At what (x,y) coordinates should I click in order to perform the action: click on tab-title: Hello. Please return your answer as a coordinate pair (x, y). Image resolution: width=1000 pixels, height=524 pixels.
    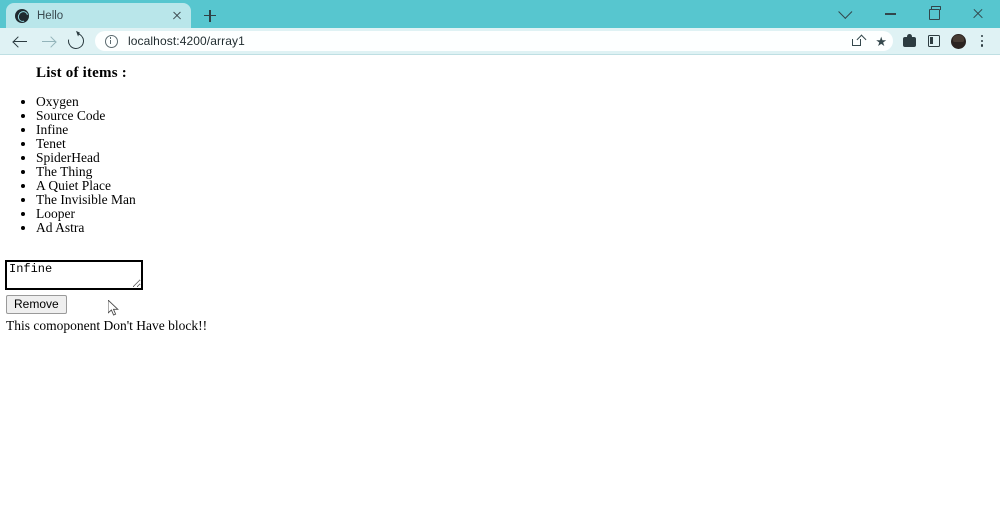
    Looking at the image, I should click on (50, 15).